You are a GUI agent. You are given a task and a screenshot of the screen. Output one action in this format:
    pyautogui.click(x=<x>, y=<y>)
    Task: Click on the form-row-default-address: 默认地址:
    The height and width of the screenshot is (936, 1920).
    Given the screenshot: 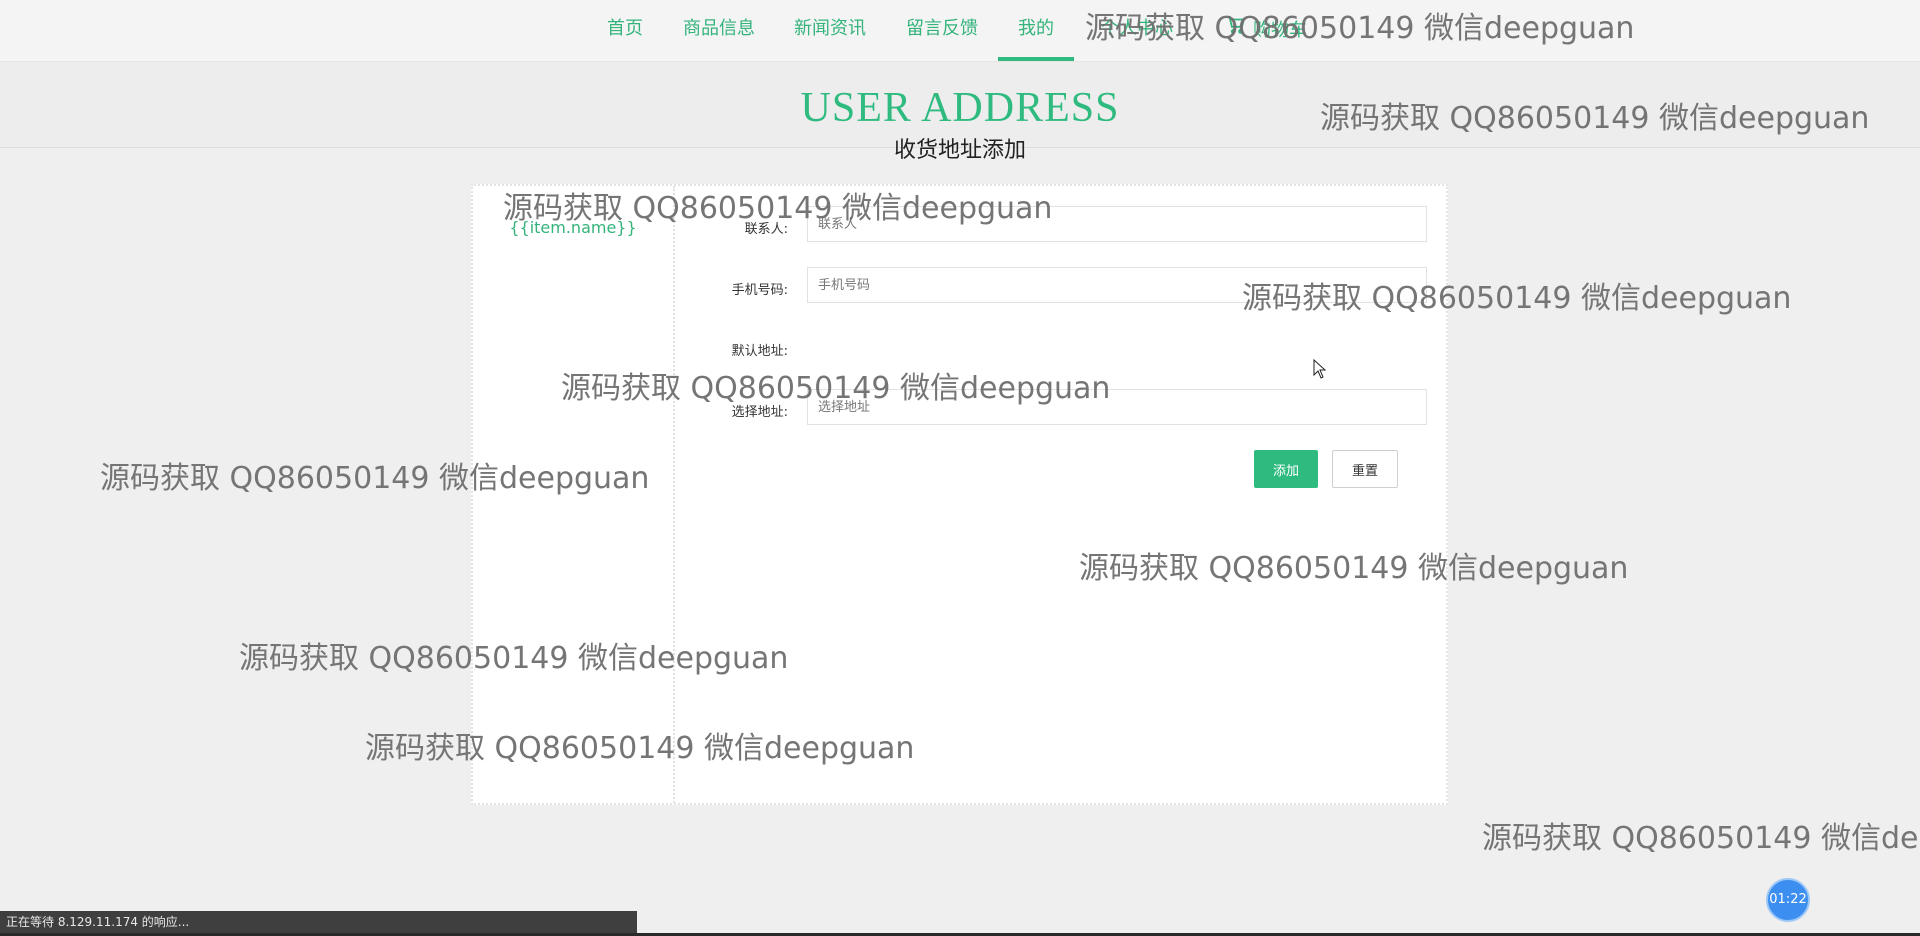 What is the action you would take?
    pyautogui.click(x=959, y=348)
    